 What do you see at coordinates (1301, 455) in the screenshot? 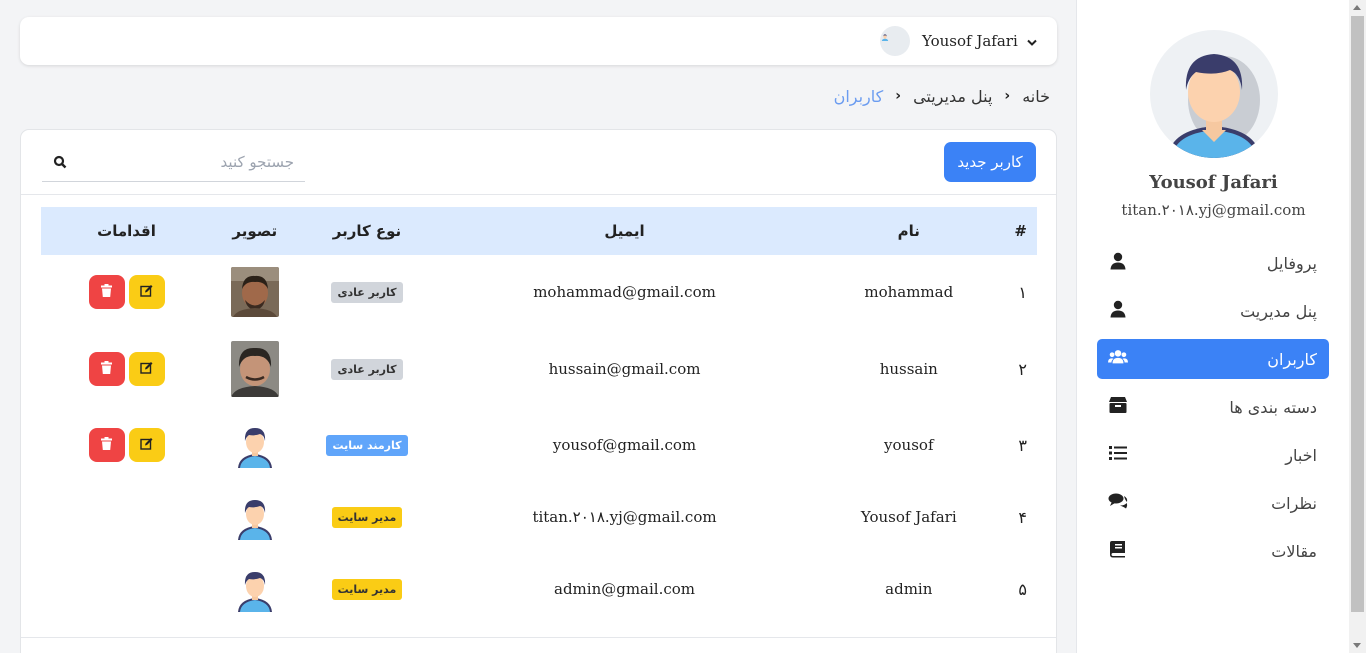
I see `sidebar-item-label: اخبار` at bounding box center [1301, 455].